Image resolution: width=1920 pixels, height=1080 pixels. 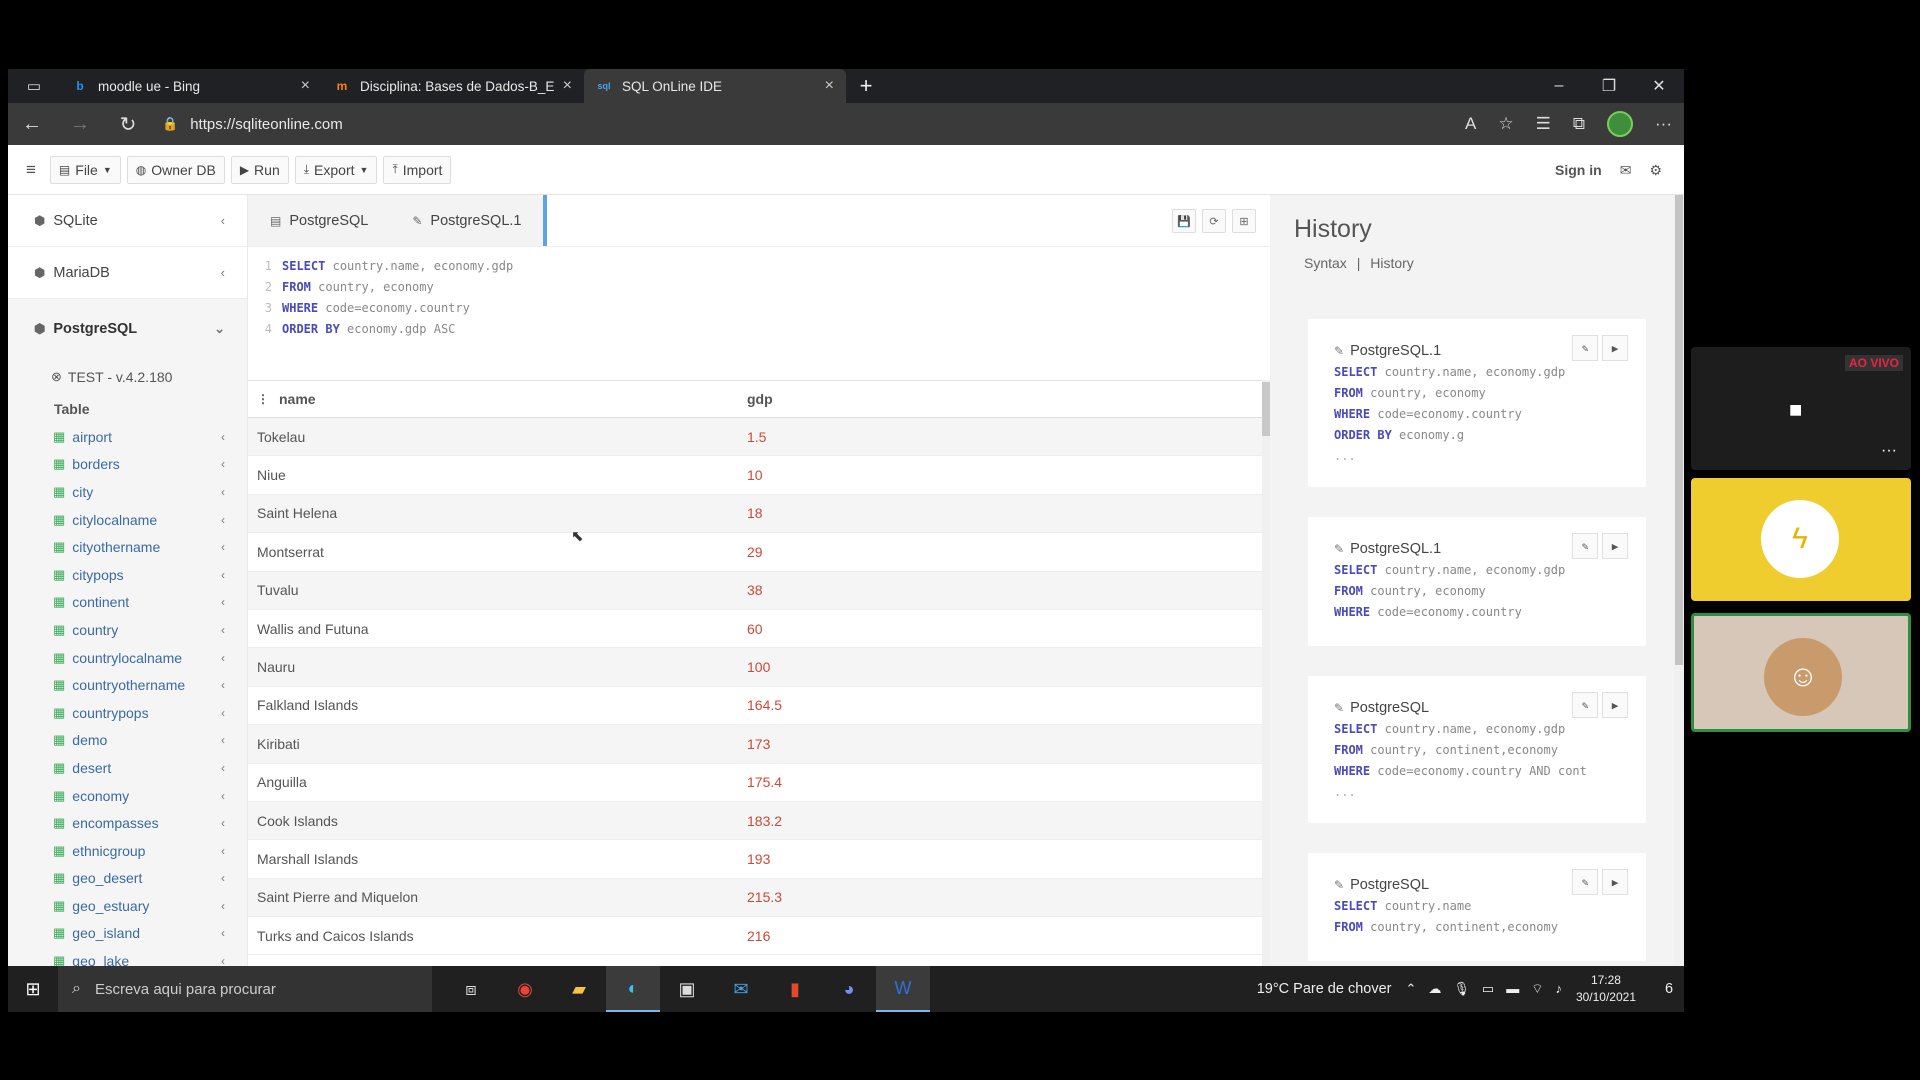 I want to click on history-scrollbar, so click(x=1679, y=603).